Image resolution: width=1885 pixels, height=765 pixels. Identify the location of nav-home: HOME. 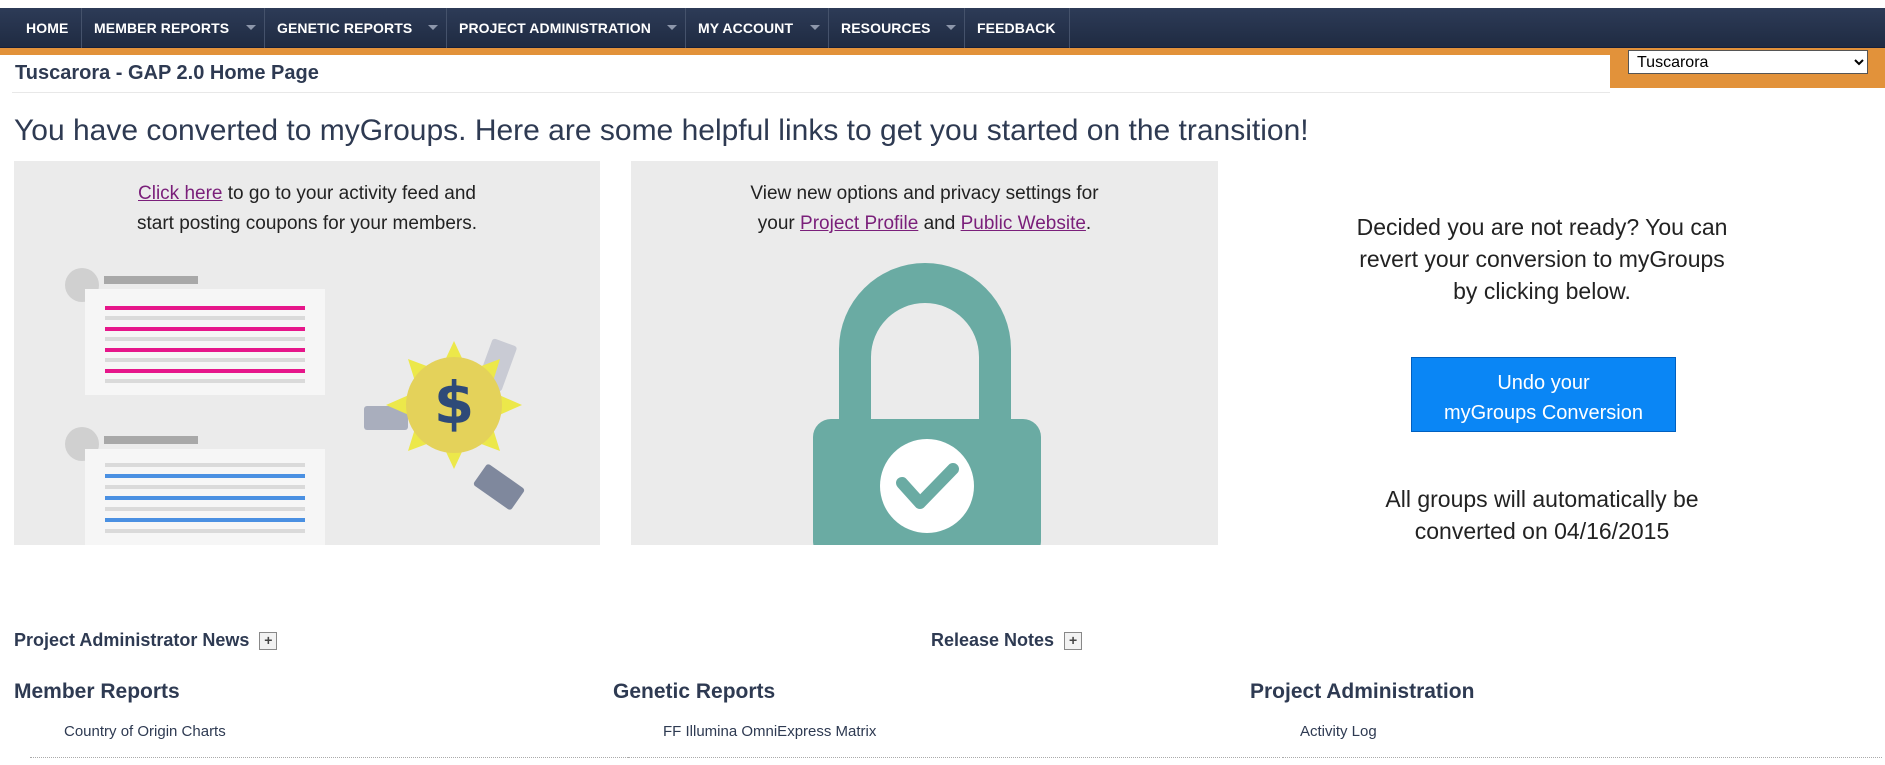
(48, 28).